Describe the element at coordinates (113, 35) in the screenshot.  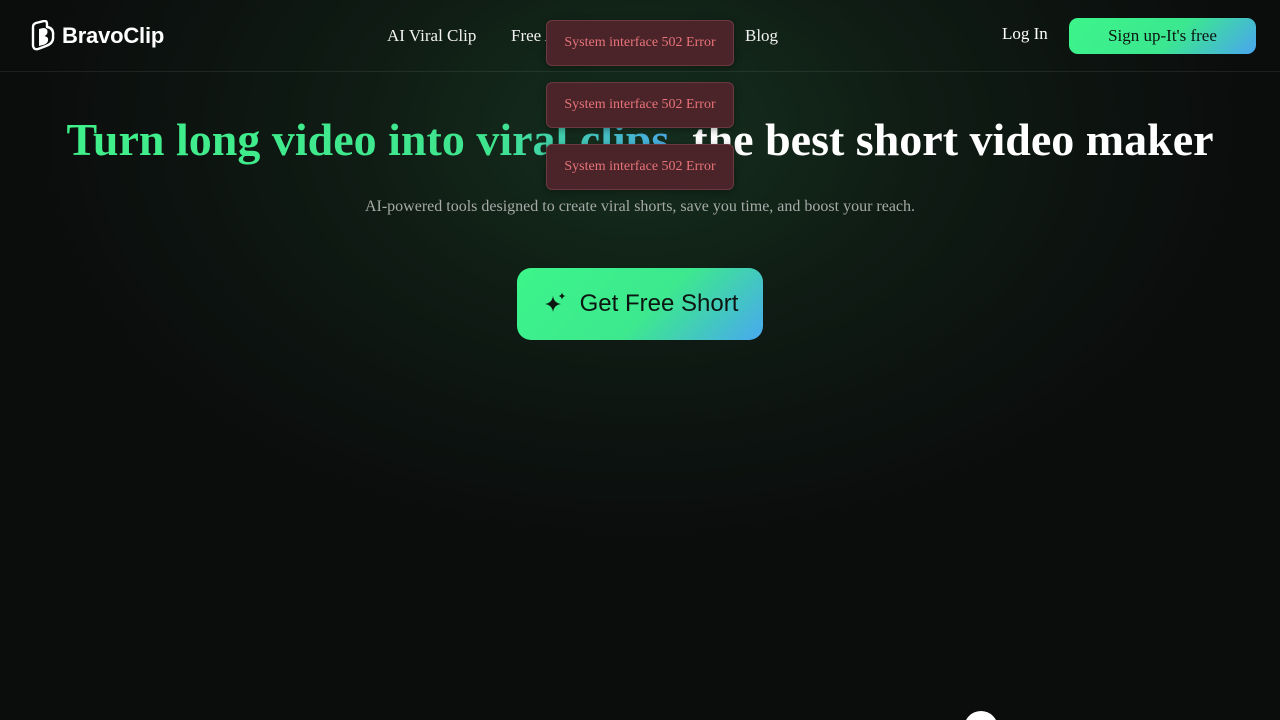
I see `brand-name: BravoClip` at that location.